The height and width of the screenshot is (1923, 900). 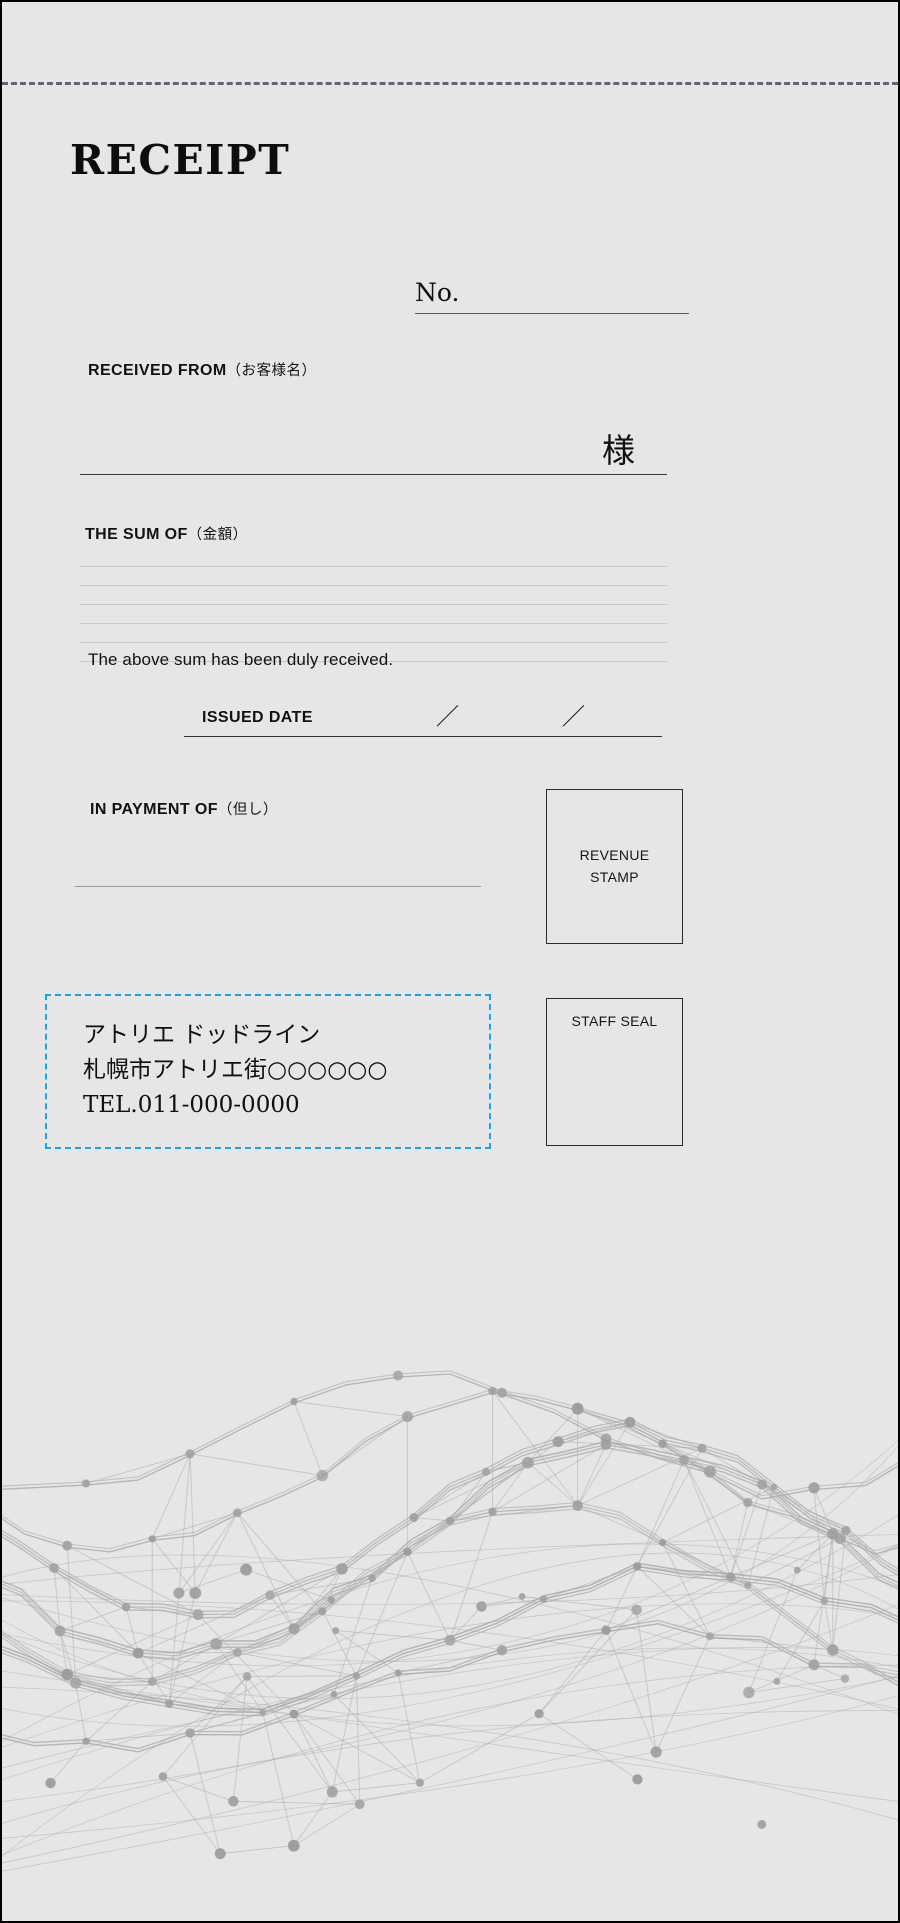 I want to click on received-from-input-line, so click(x=373, y=474).